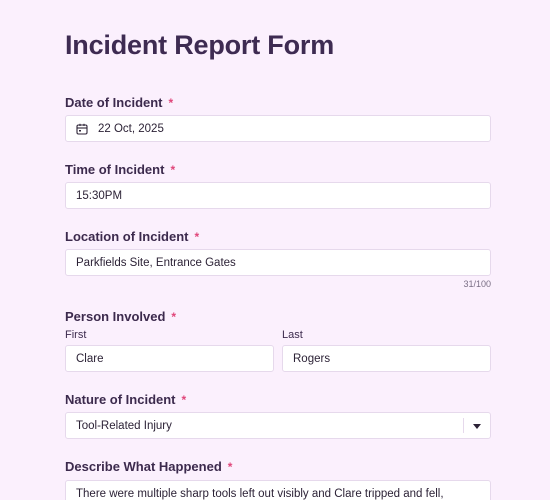 The height and width of the screenshot is (500, 550). I want to click on calendar-icon, so click(82, 129).